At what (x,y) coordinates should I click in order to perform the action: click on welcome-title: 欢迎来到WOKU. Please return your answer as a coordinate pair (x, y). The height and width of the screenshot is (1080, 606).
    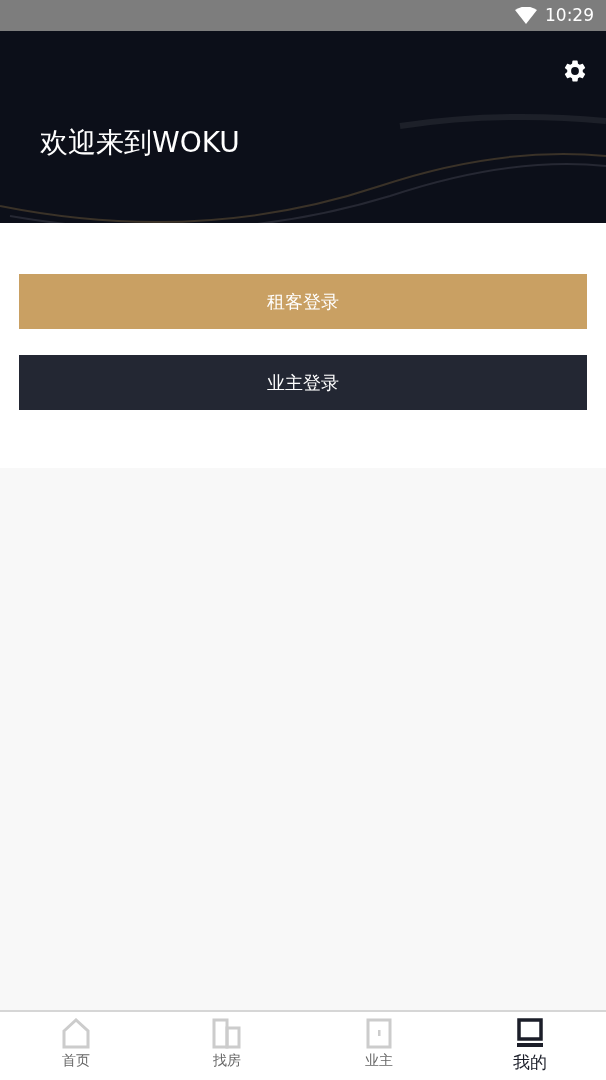
    Looking at the image, I should click on (140, 143).